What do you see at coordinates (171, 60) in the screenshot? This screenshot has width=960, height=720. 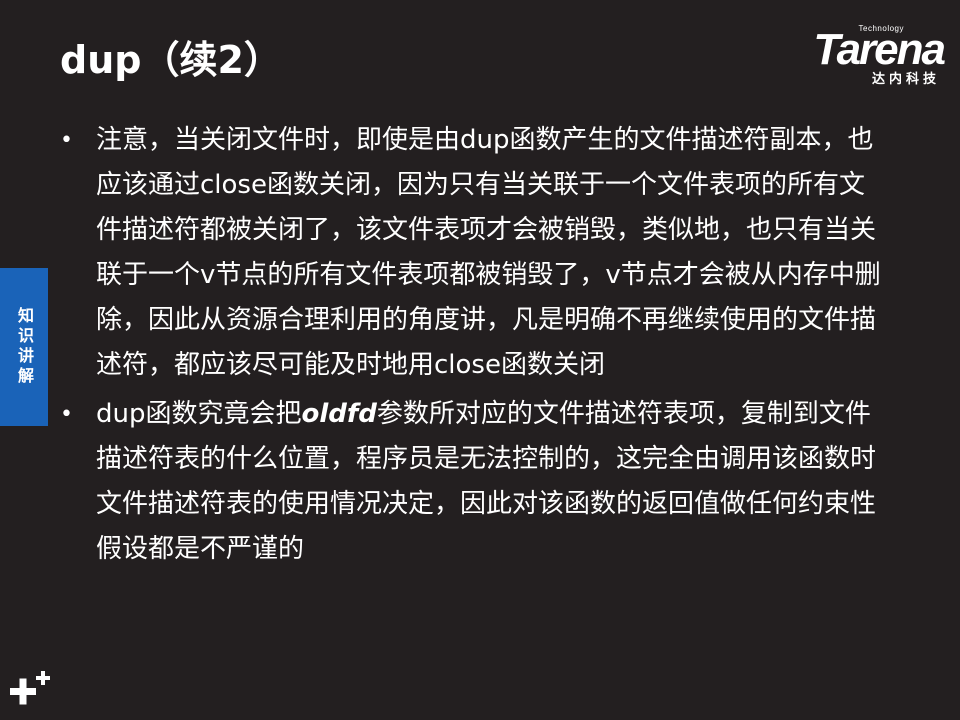 I see `slide-title: dup（续2）` at bounding box center [171, 60].